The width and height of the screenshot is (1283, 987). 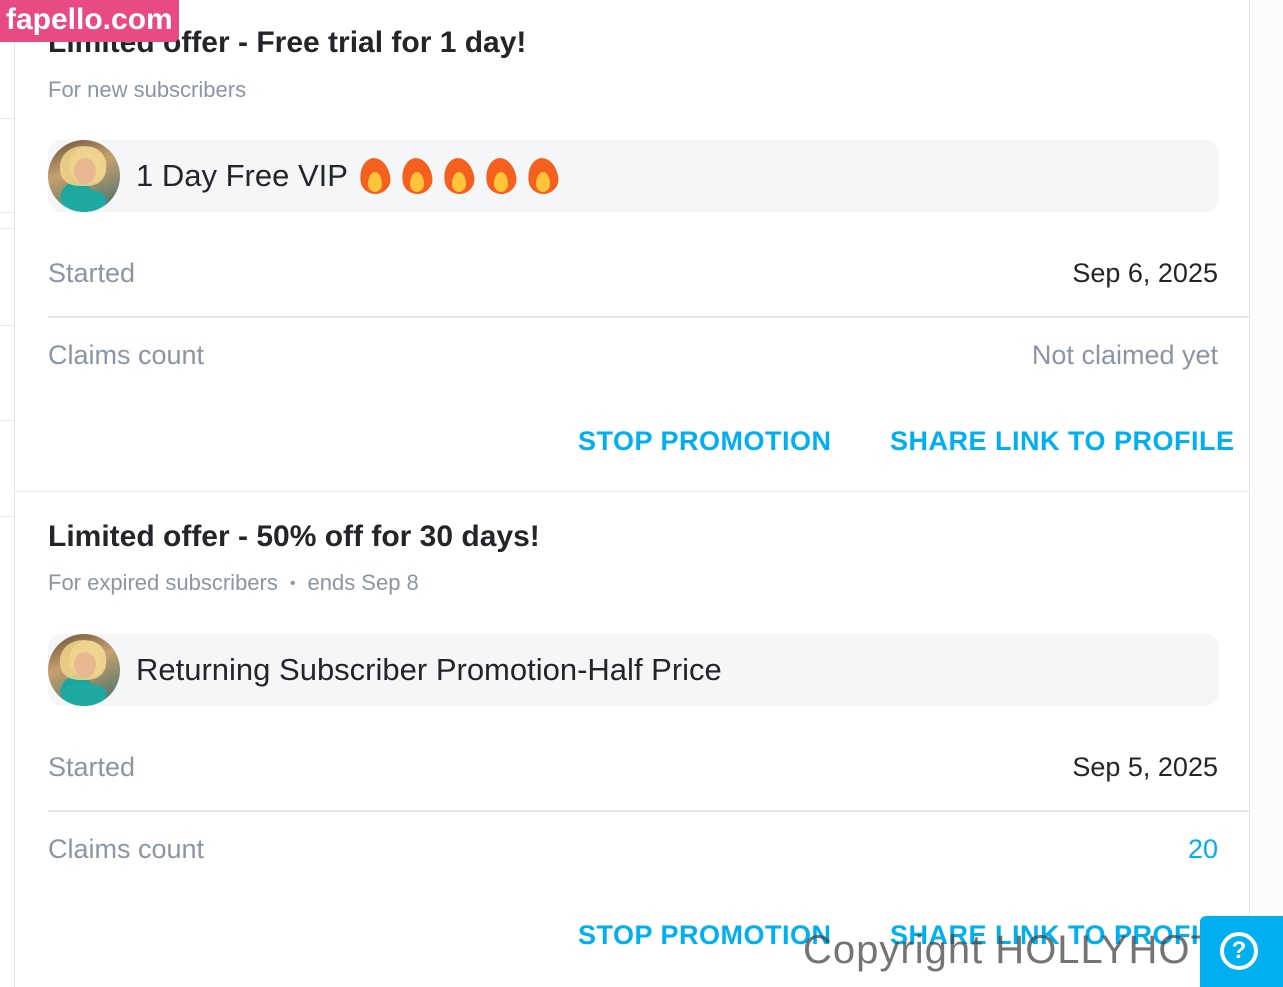 What do you see at coordinates (352, 176) in the screenshot?
I see `promotion-name: 1 Day Free VIP` at bounding box center [352, 176].